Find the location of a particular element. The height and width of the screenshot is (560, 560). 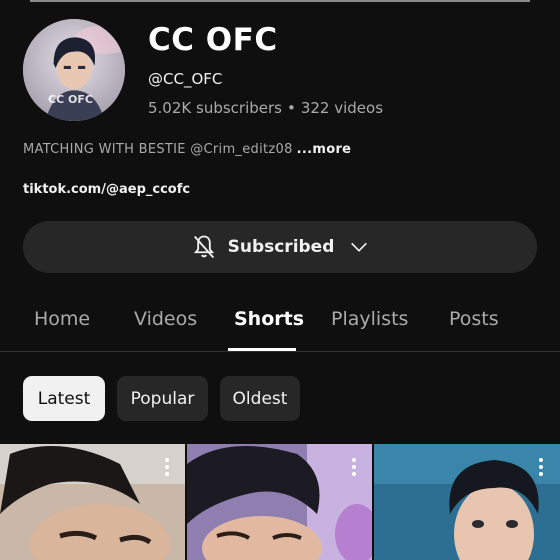

tab-posts: Posts is located at coordinates (474, 319).